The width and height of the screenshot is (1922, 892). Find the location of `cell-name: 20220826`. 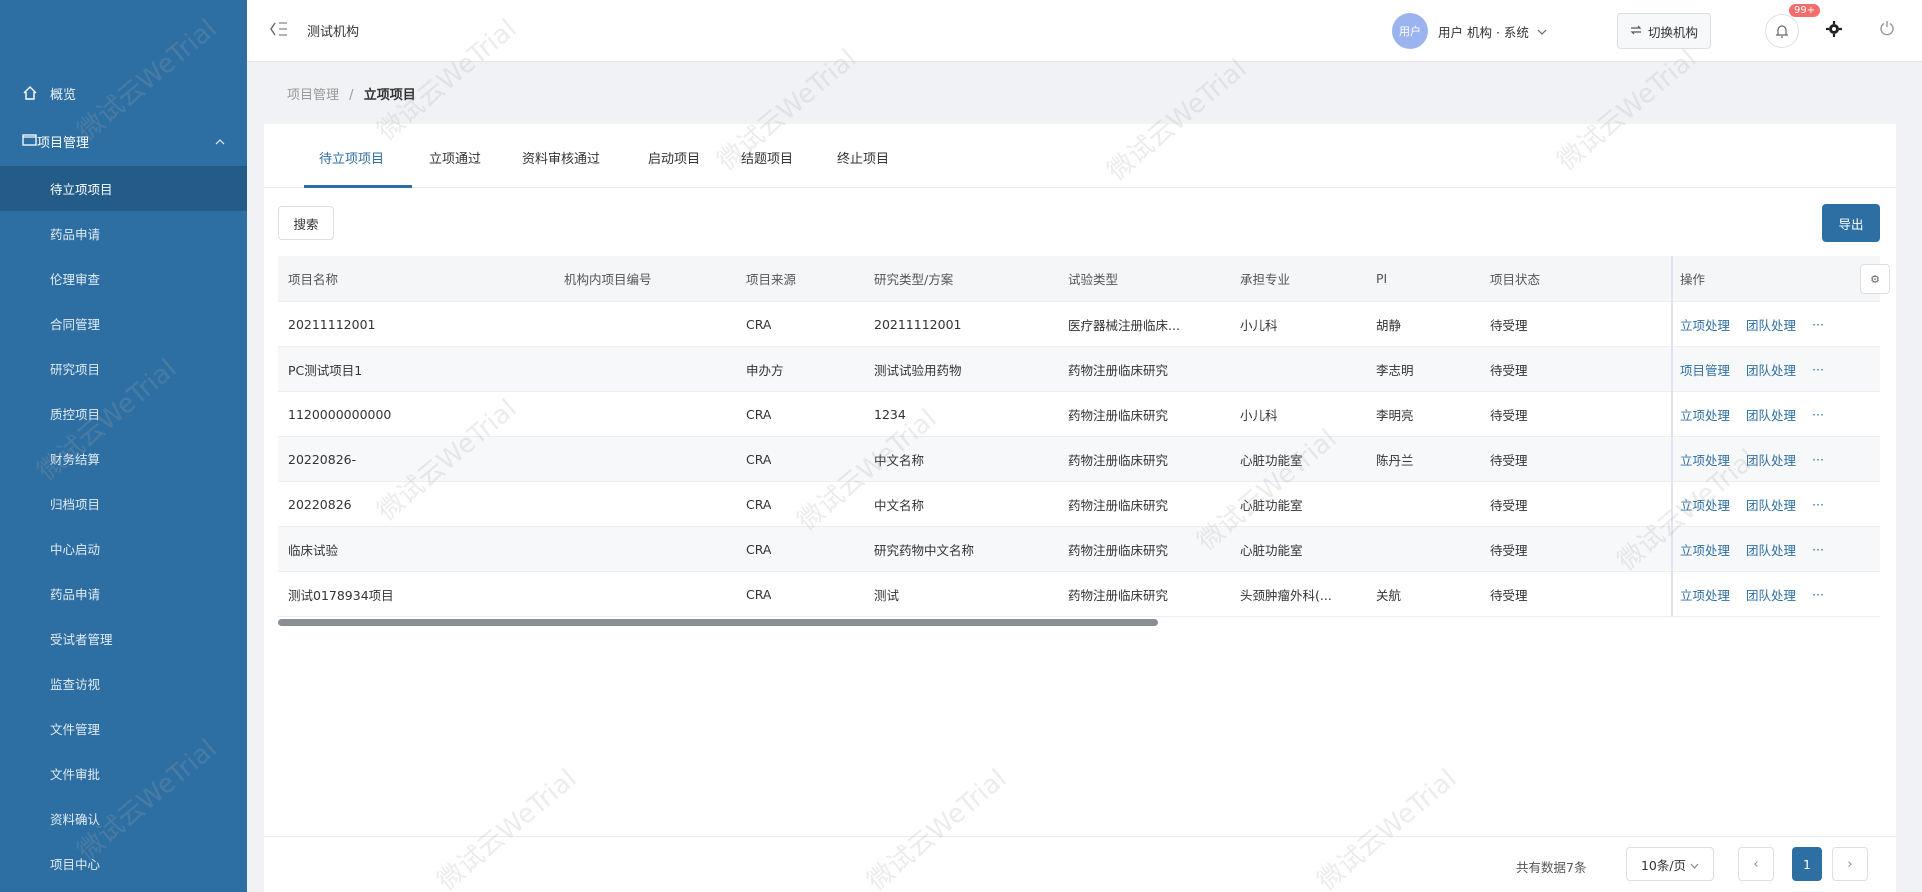

cell-name: 20220826 is located at coordinates (320, 504).